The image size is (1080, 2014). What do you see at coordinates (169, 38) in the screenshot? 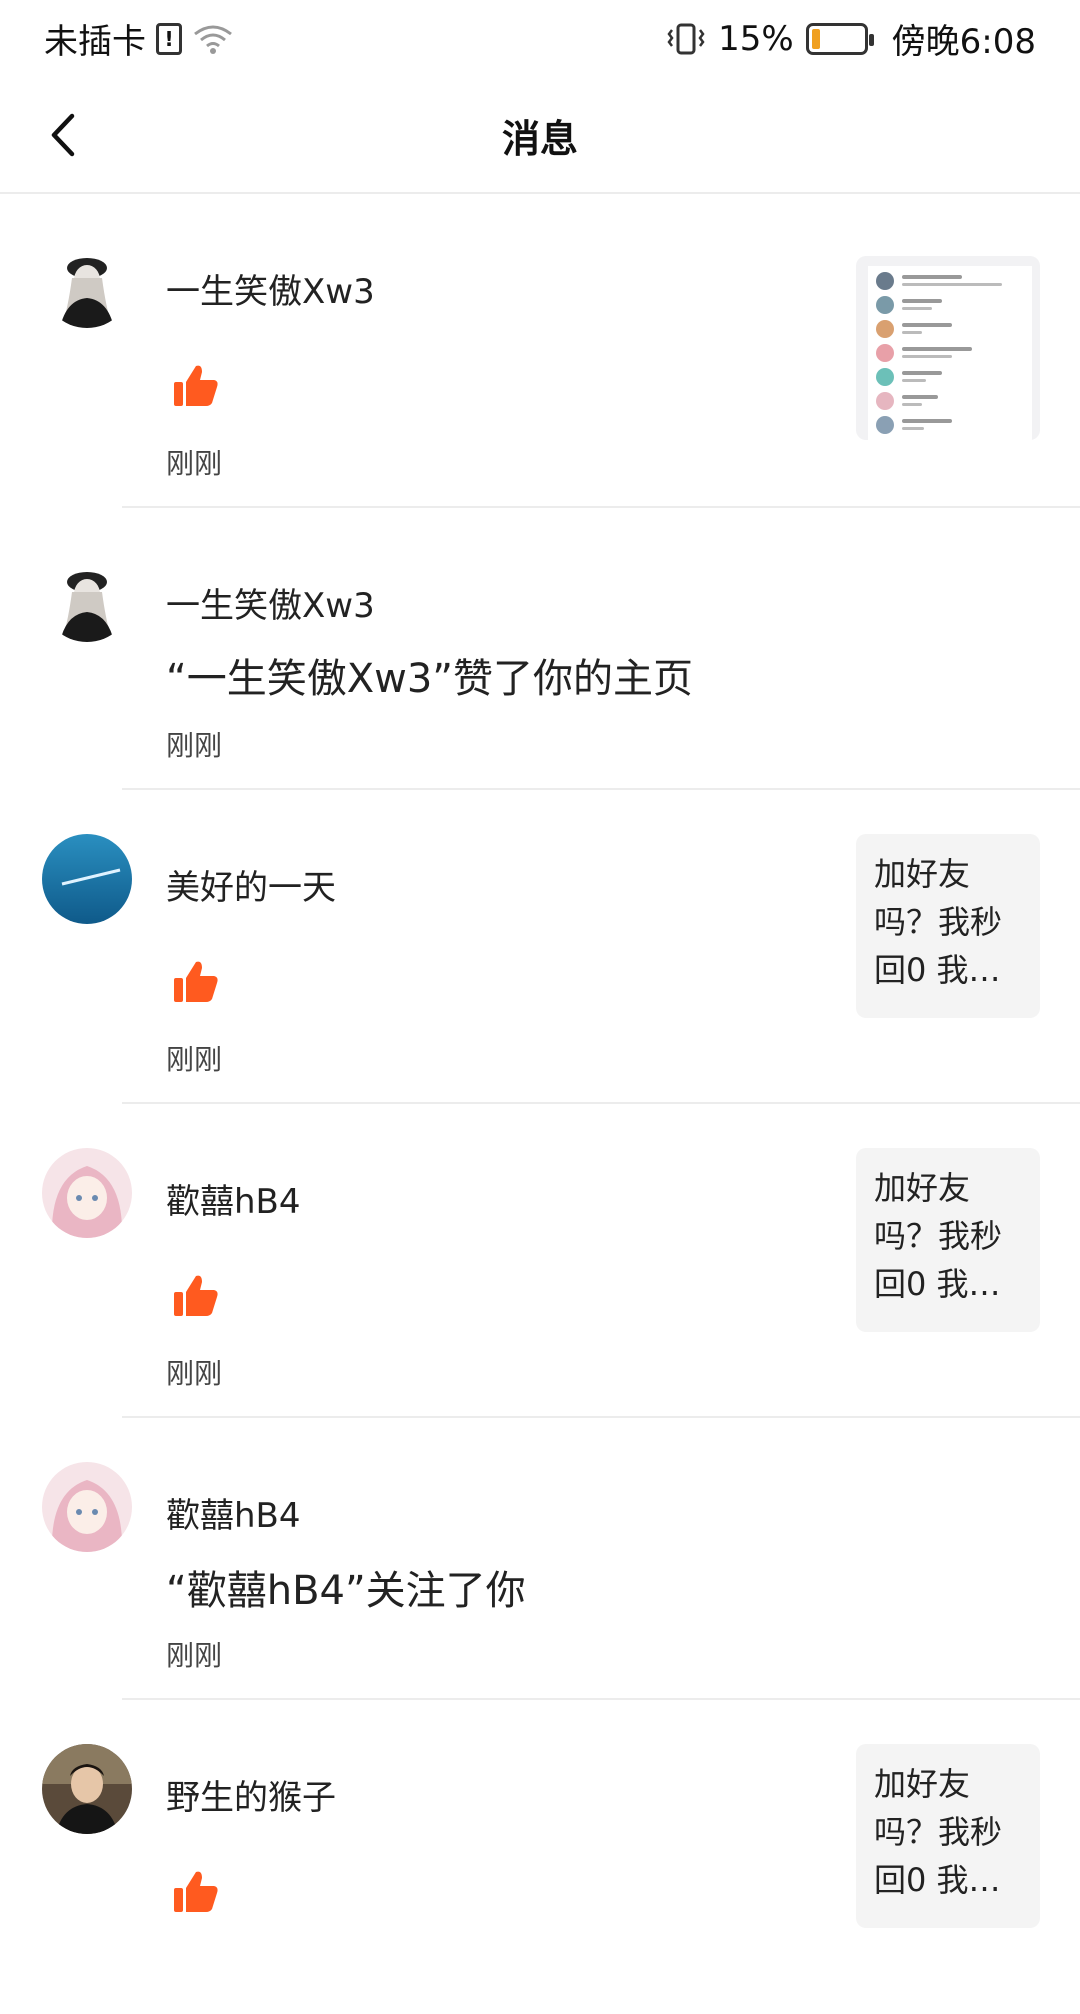
I see `sim-alert-icon: !` at bounding box center [169, 38].